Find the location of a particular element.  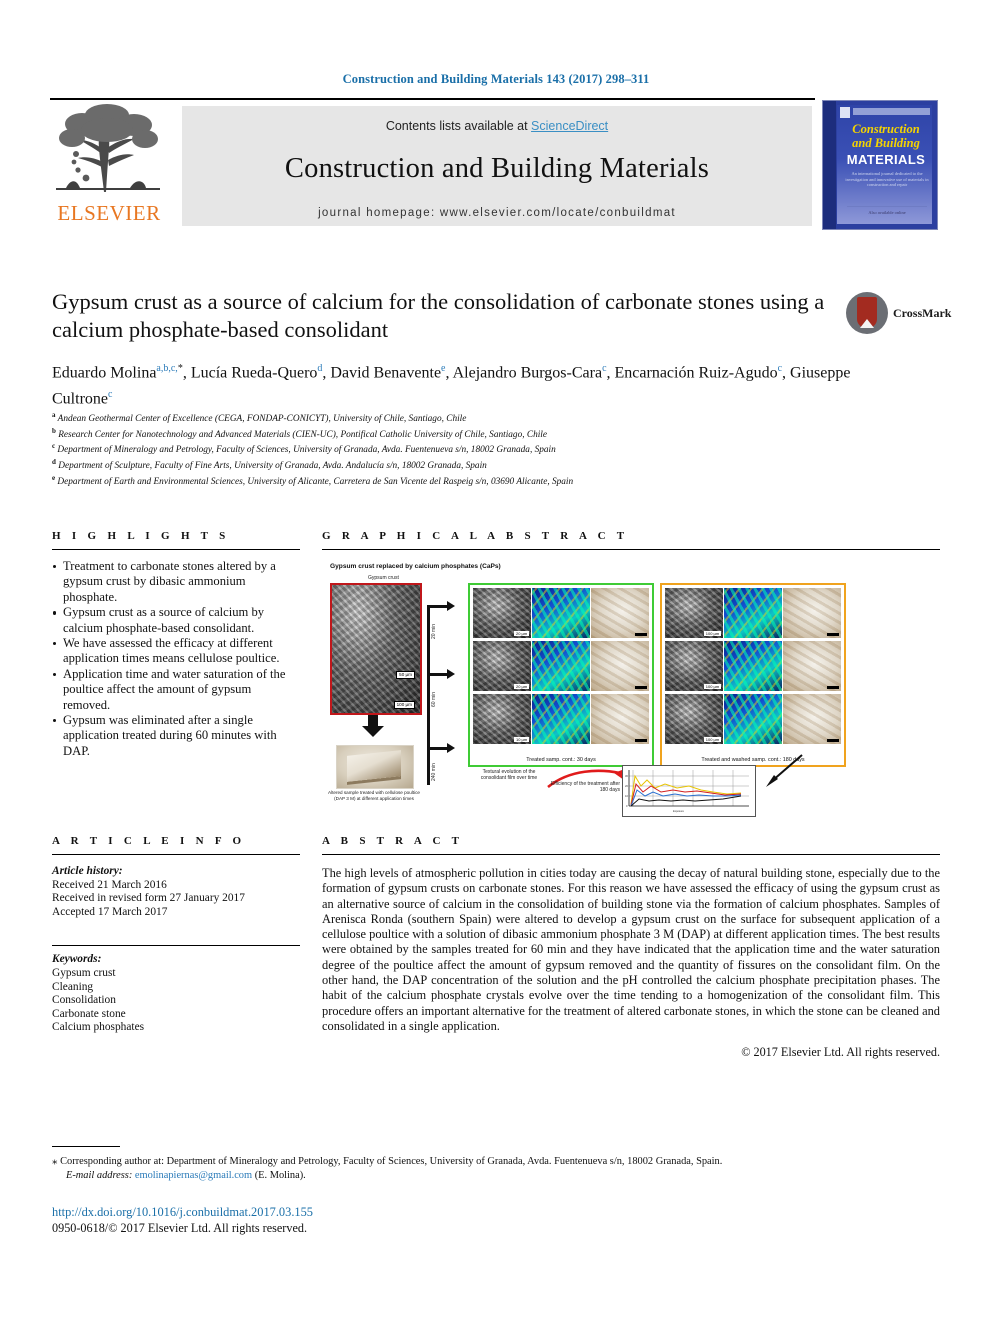

crossmark-icon is located at coordinates (867, 313).